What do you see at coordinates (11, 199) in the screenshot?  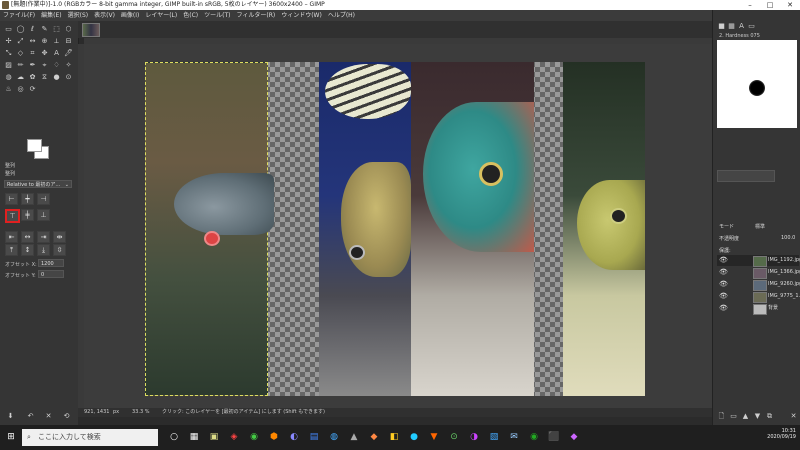 I see `align-left-button: ⊢` at bounding box center [11, 199].